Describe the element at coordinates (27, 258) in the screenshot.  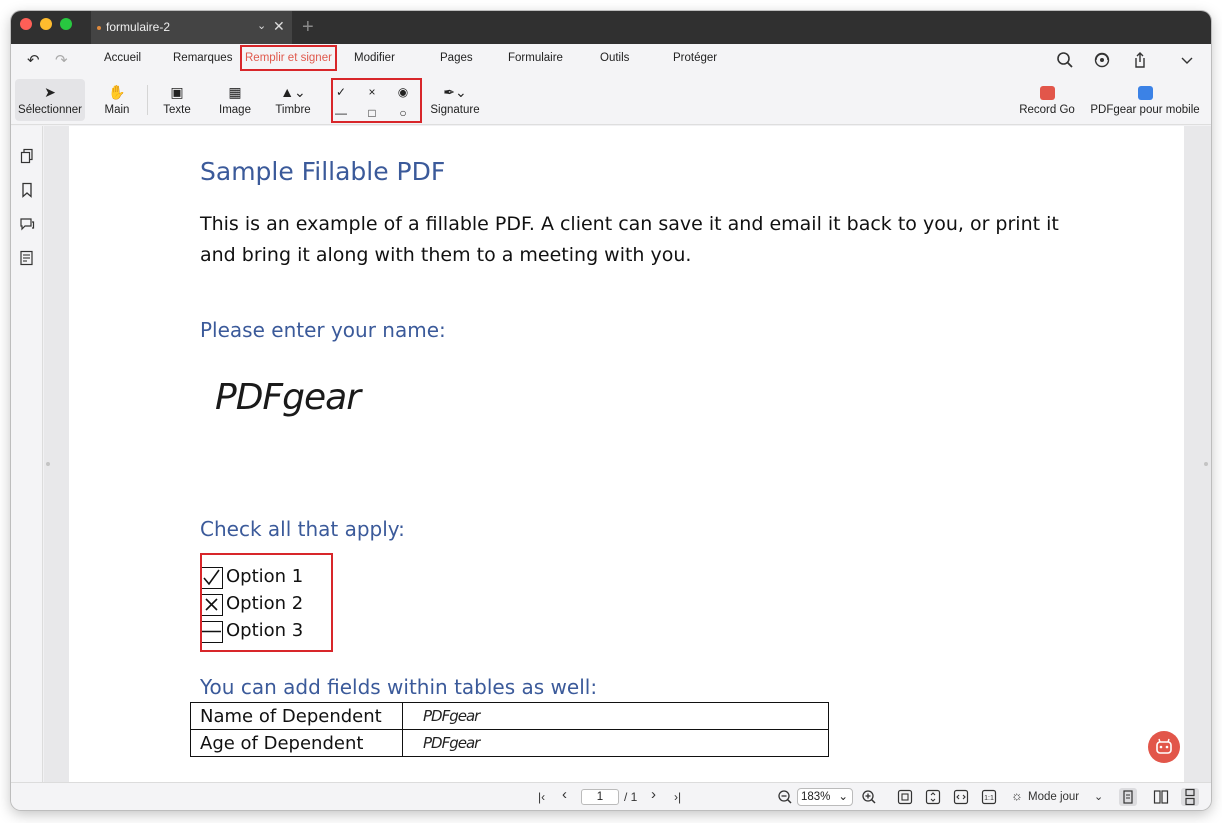
I see `form-fields-icon` at that location.